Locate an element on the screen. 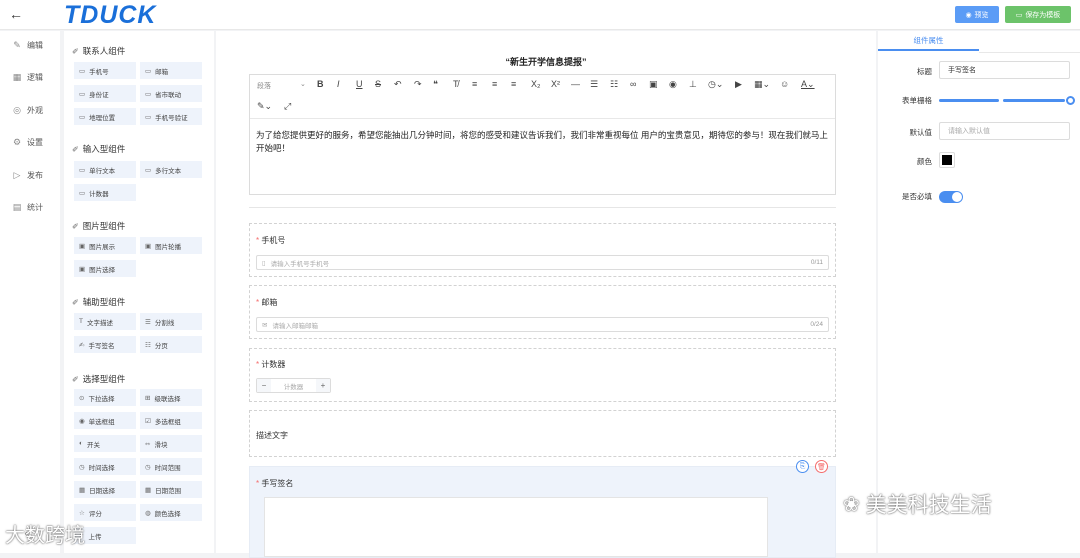 This screenshot has width=1080, height=558. palette-item: ◍ 颜色选择 is located at coordinates (171, 512).